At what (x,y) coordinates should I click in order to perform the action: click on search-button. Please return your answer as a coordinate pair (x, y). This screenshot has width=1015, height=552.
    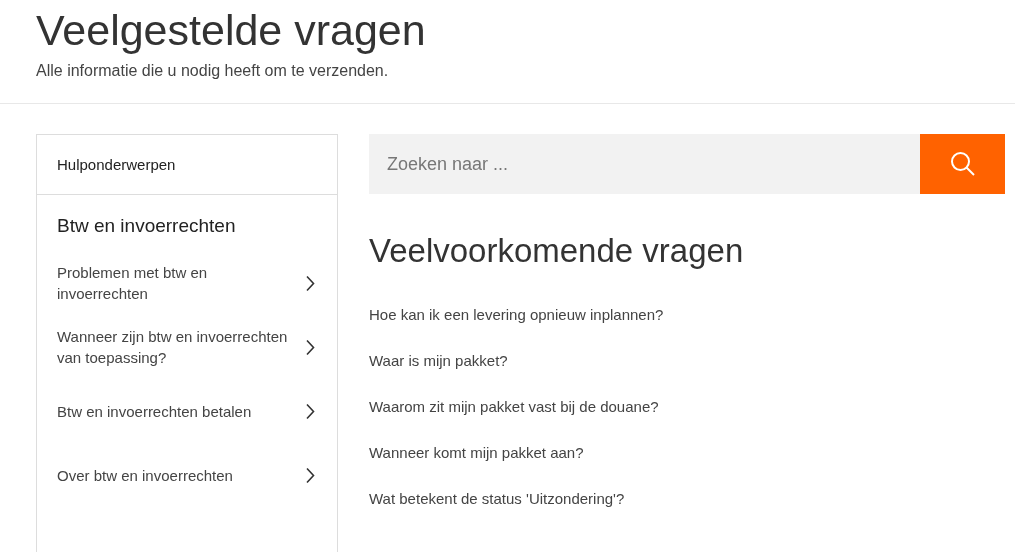
    Looking at the image, I should click on (962, 164).